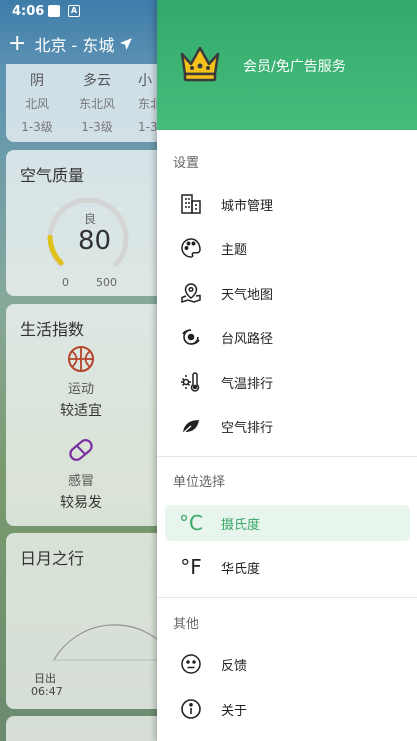 The width and height of the screenshot is (417, 741). What do you see at coordinates (191, 664) in the screenshot?
I see `feedback-face-icon` at bounding box center [191, 664].